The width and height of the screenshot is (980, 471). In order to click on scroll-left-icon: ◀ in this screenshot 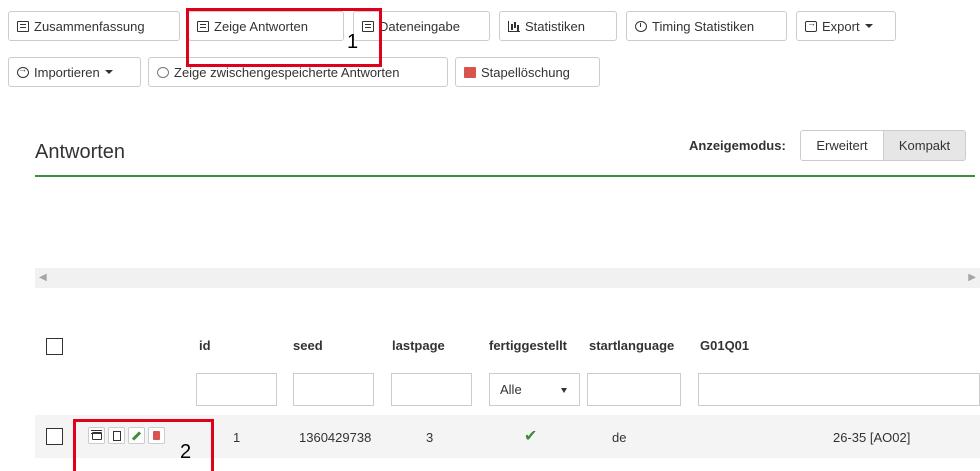, I will do `click(43, 277)`.